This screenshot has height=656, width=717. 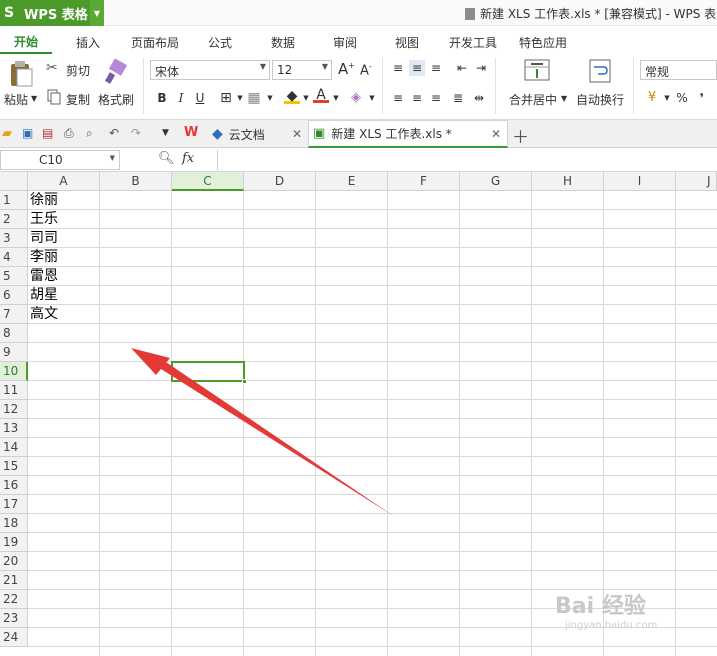 What do you see at coordinates (167, 72) in the screenshot?
I see `font-name-value: 宋体` at bounding box center [167, 72].